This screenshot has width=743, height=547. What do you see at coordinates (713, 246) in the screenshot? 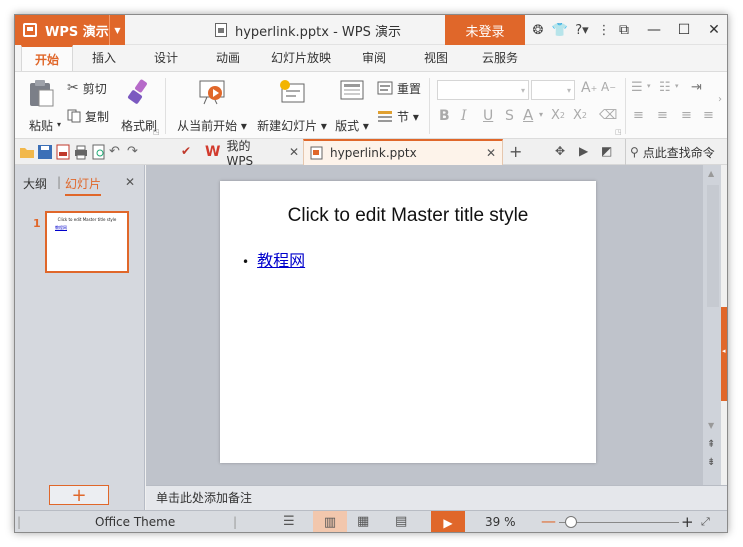
I see `scroll-thumb` at bounding box center [713, 246].